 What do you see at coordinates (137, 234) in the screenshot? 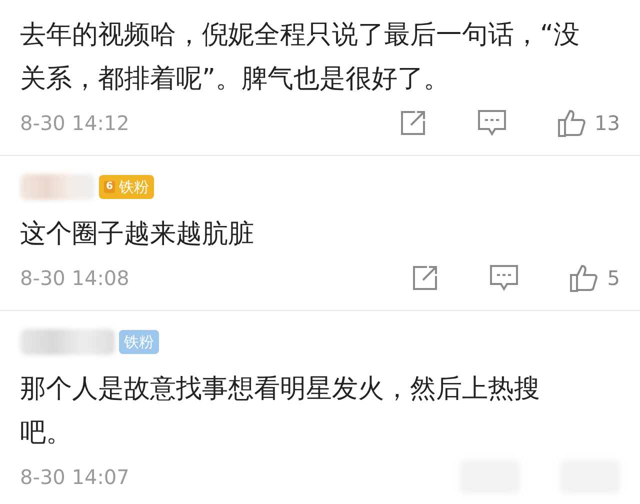
I see `comment-text: 这个圈子越来越肮脏` at bounding box center [137, 234].